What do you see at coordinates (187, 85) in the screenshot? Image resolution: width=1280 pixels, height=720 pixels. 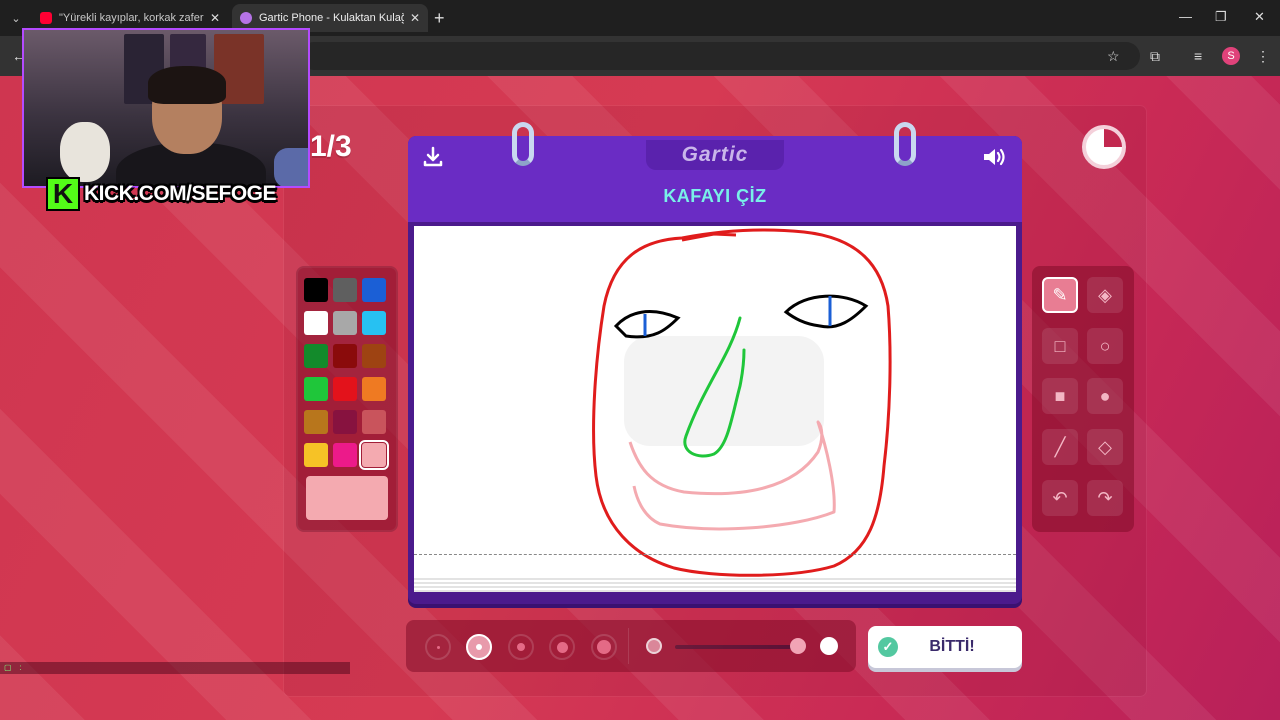 I see `streamer-hair` at bounding box center [187, 85].